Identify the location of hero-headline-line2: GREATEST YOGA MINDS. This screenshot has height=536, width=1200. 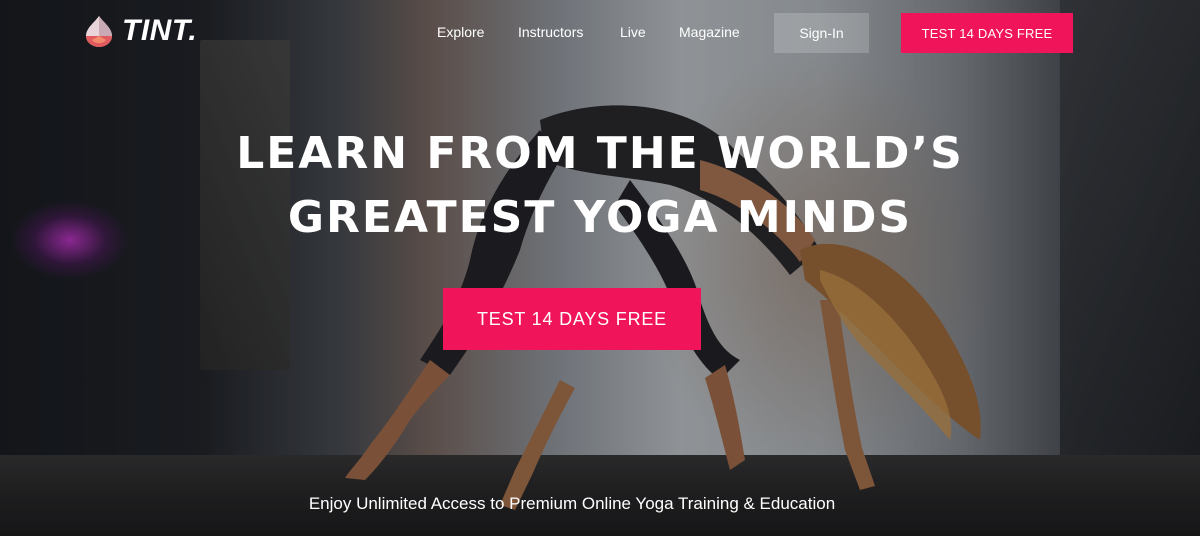
(600, 217).